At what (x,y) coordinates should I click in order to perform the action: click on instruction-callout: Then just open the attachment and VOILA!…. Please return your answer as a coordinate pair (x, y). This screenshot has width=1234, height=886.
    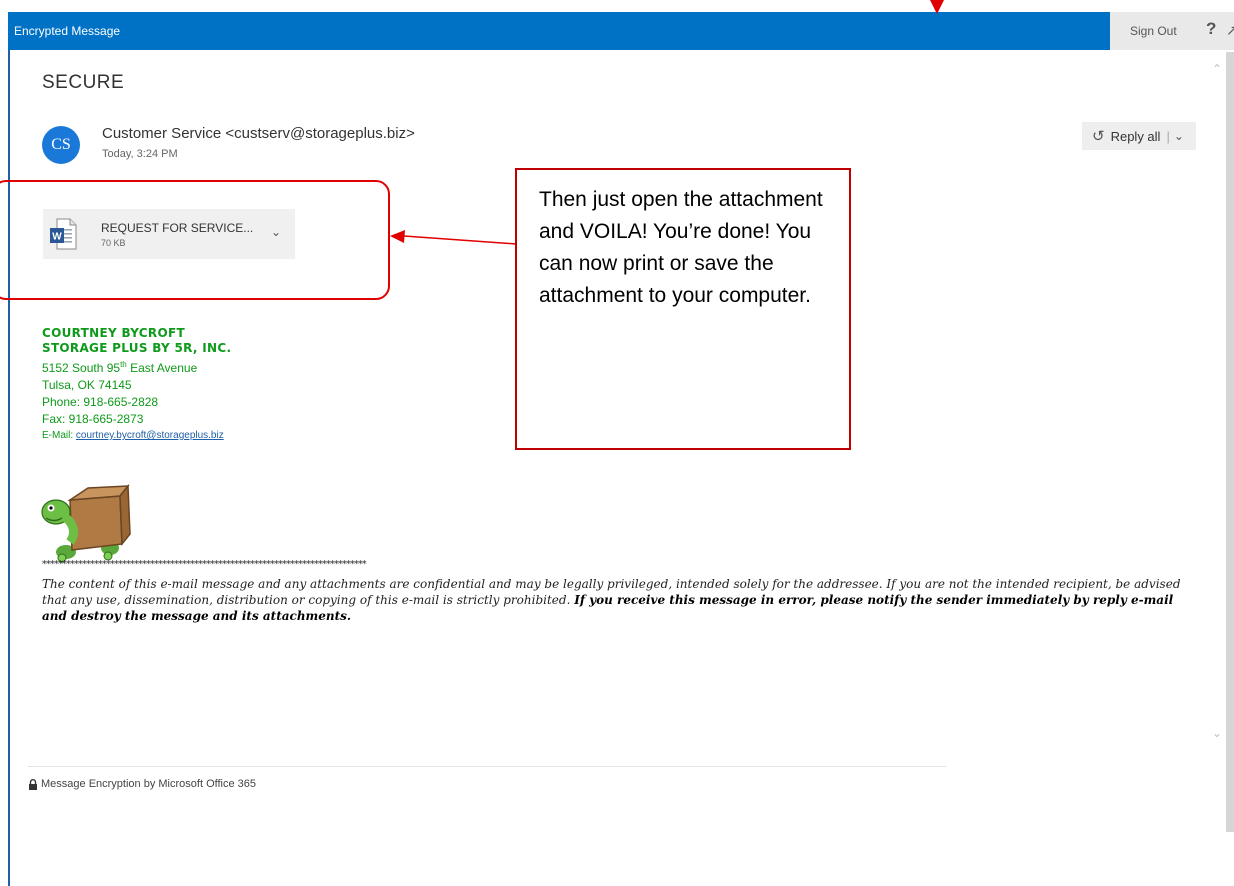
    Looking at the image, I should click on (683, 309).